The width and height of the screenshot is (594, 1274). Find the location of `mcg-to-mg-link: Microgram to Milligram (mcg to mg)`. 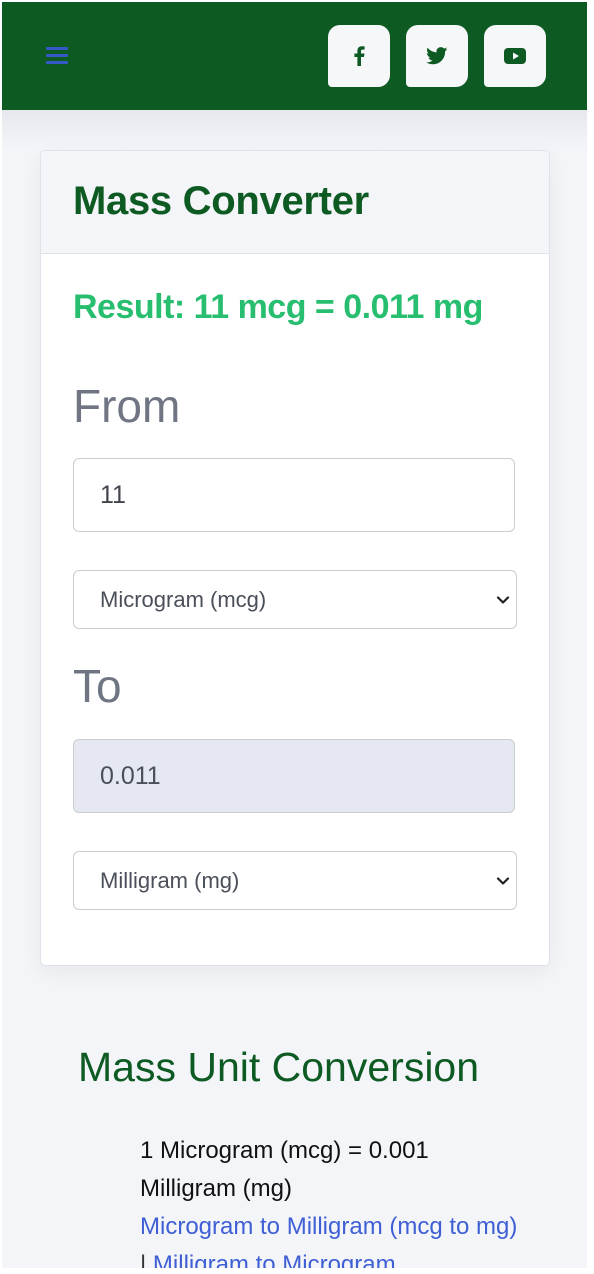

mcg-to-mg-link: Microgram to Milligram (mcg to mg) is located at coordinates (328, 1226).